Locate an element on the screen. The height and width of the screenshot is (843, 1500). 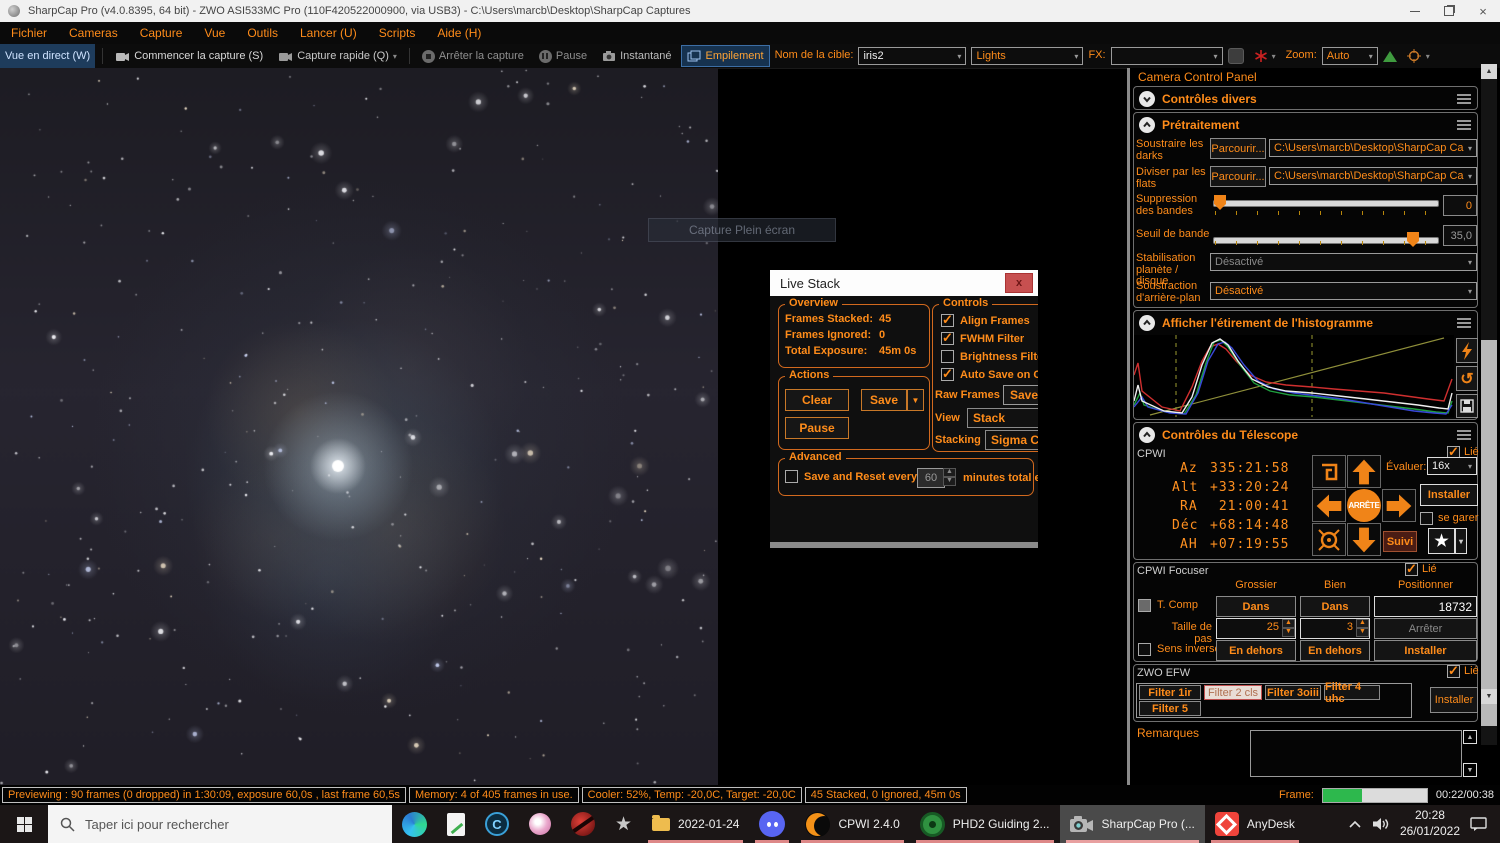
star-goto-button: ★ is located at coordinates (1441, 541).